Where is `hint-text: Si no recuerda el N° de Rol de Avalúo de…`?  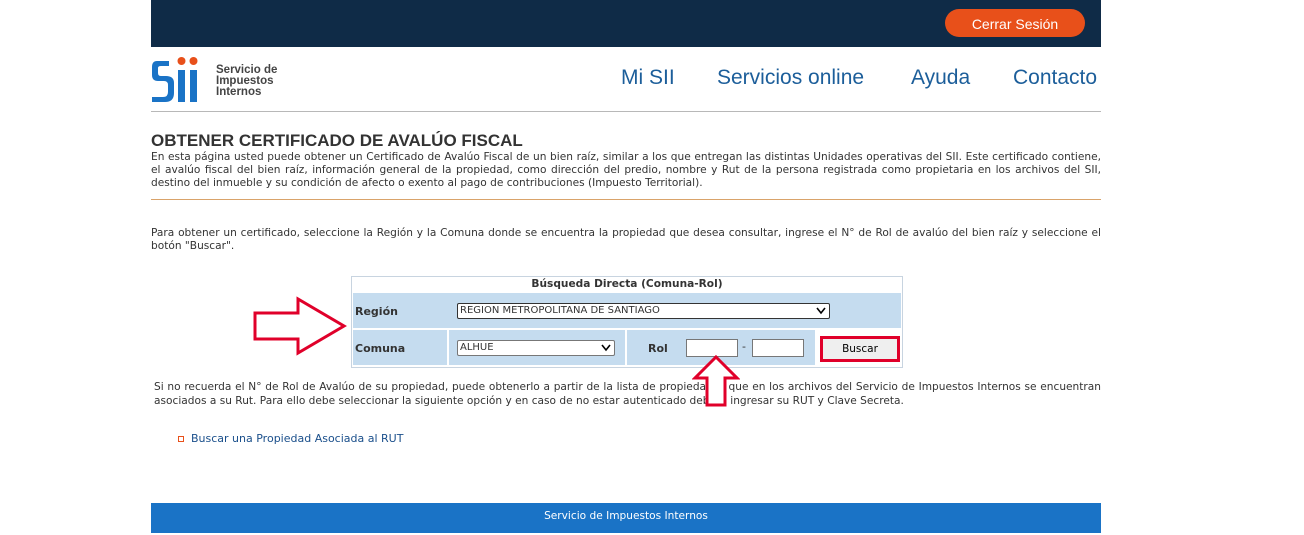 hint-text: Si no recuerda el N° de Rol de Avalúo de… is located at coordinates (627, 394).